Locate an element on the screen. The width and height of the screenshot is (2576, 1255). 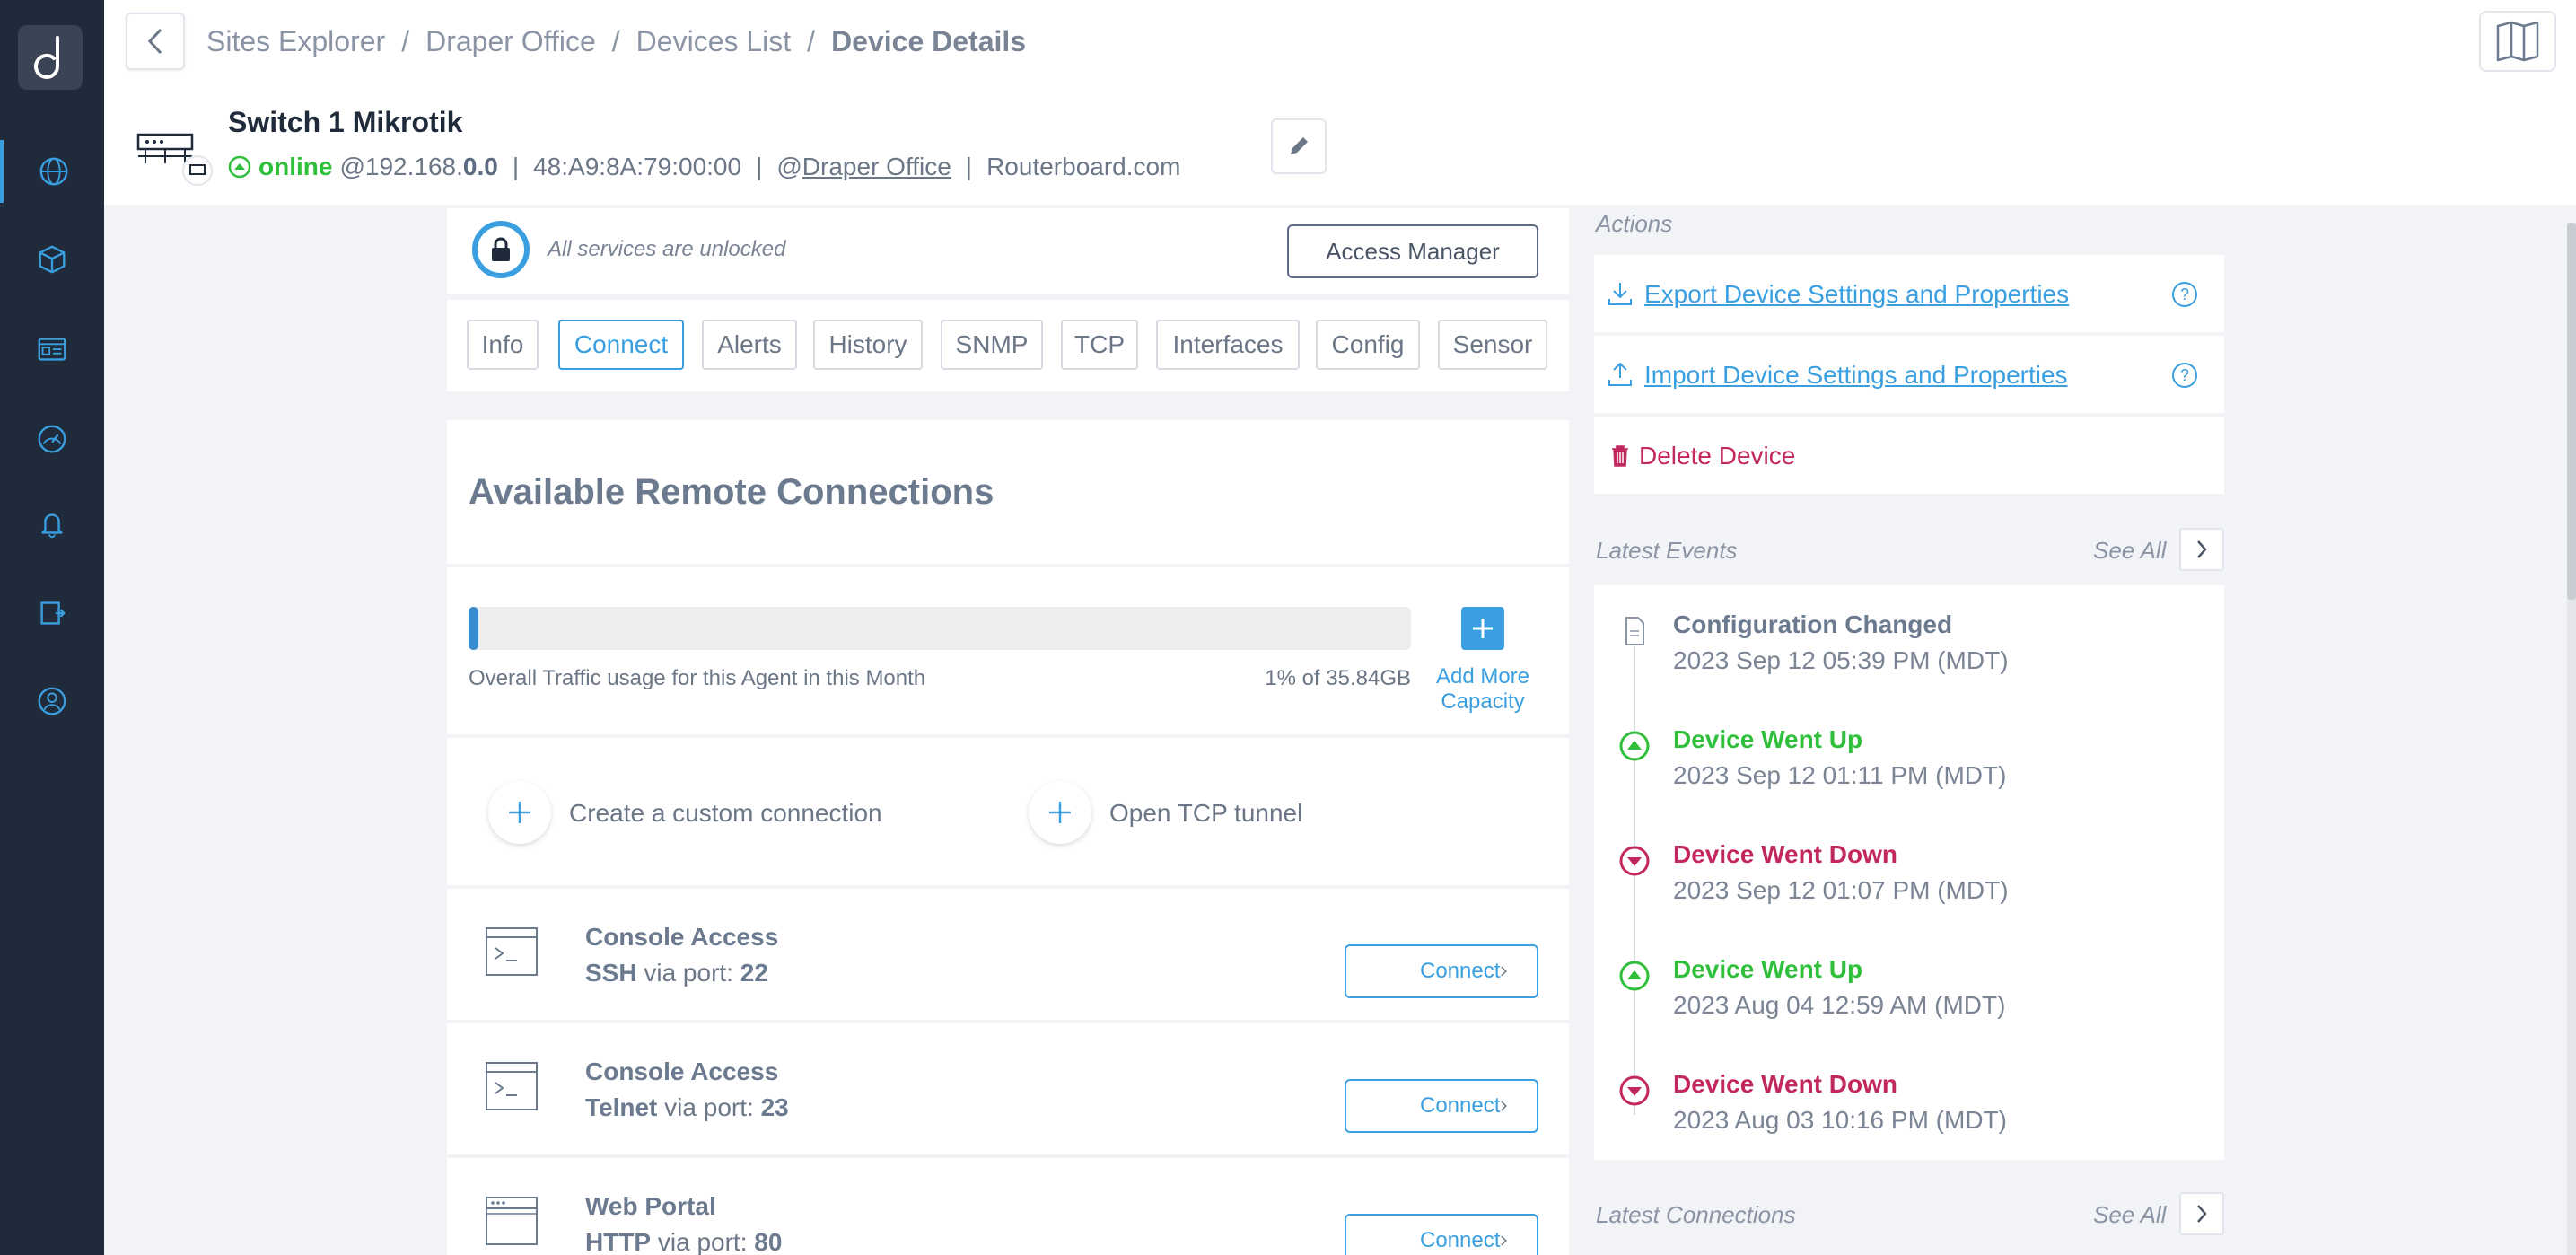
events-see-all-link: See All is located at coordinates (2129, 551).